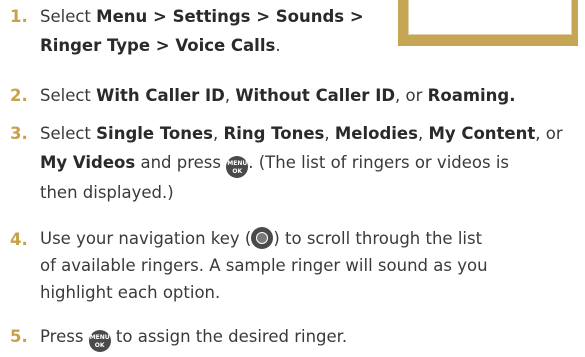 Image resolution: width=585 pixels, height=357 pixels. Describe the element at coordinates (230, 16) in the screenshot. I see `menu-path: Menu > Settings > Sounds >` at that location.